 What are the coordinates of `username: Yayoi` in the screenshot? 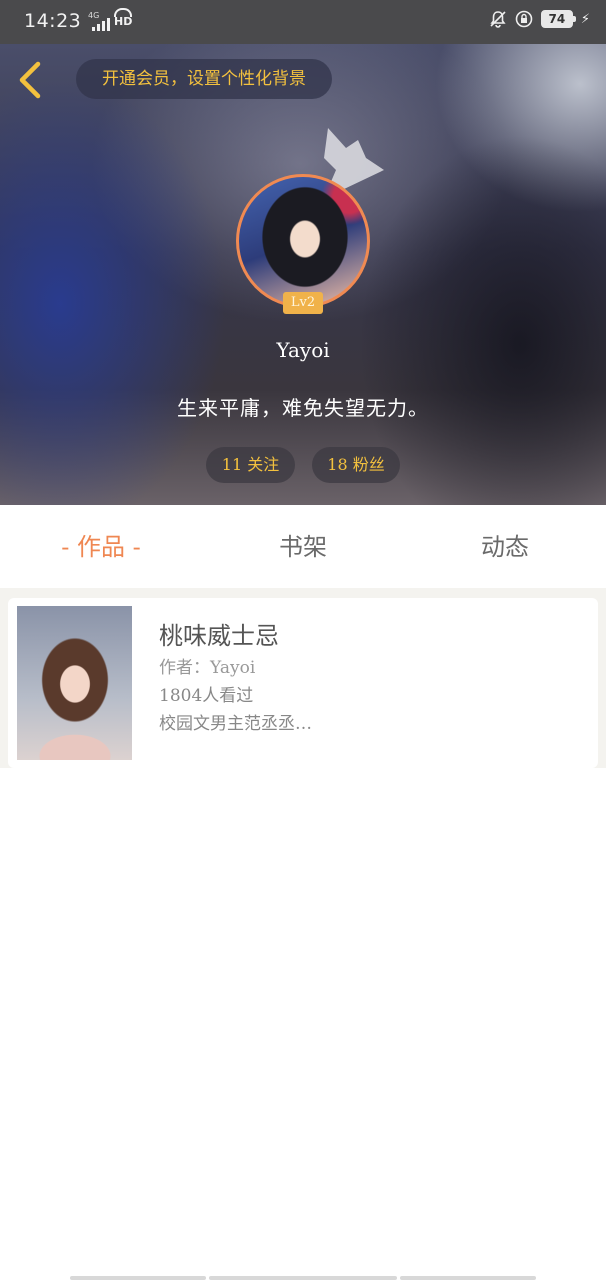 It's located at (303, 350).